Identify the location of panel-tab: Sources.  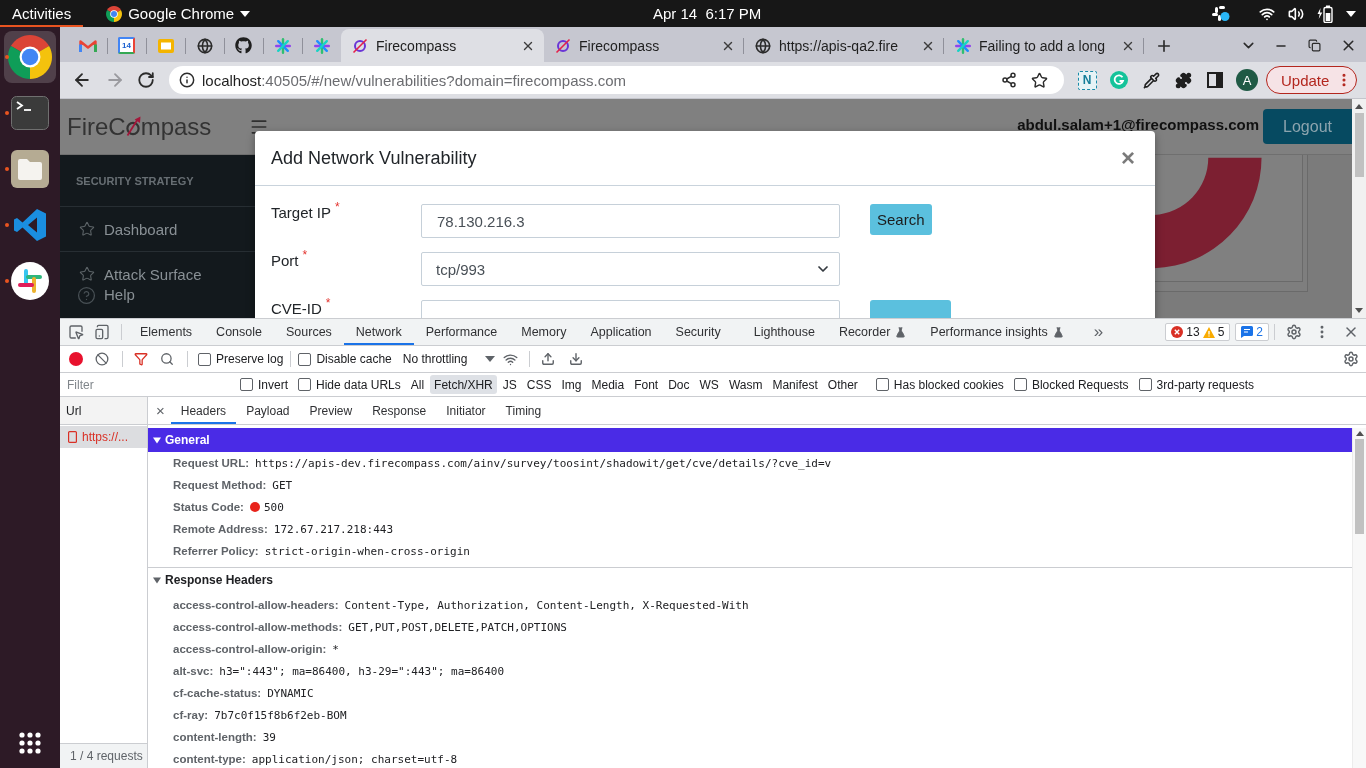
(309, 332).